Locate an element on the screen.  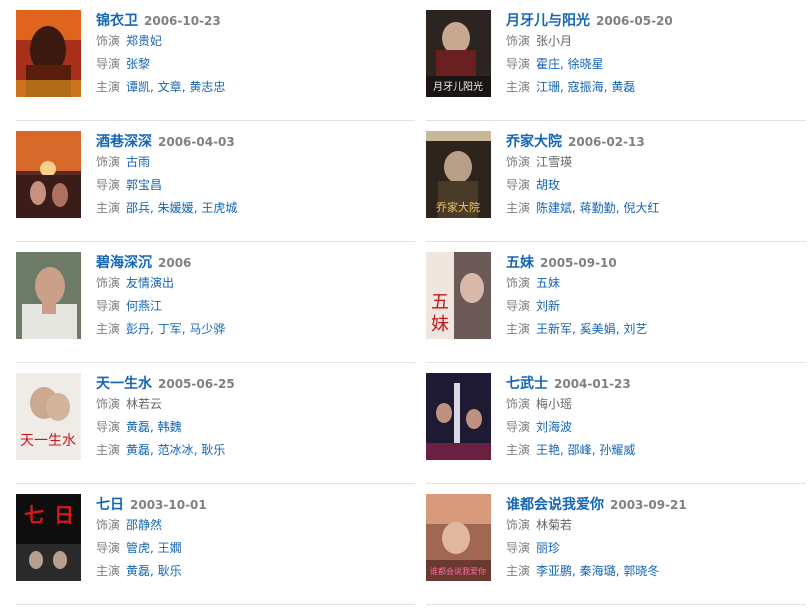
cast-value-link: 黄志忠 is located at coordinates (207, 87).